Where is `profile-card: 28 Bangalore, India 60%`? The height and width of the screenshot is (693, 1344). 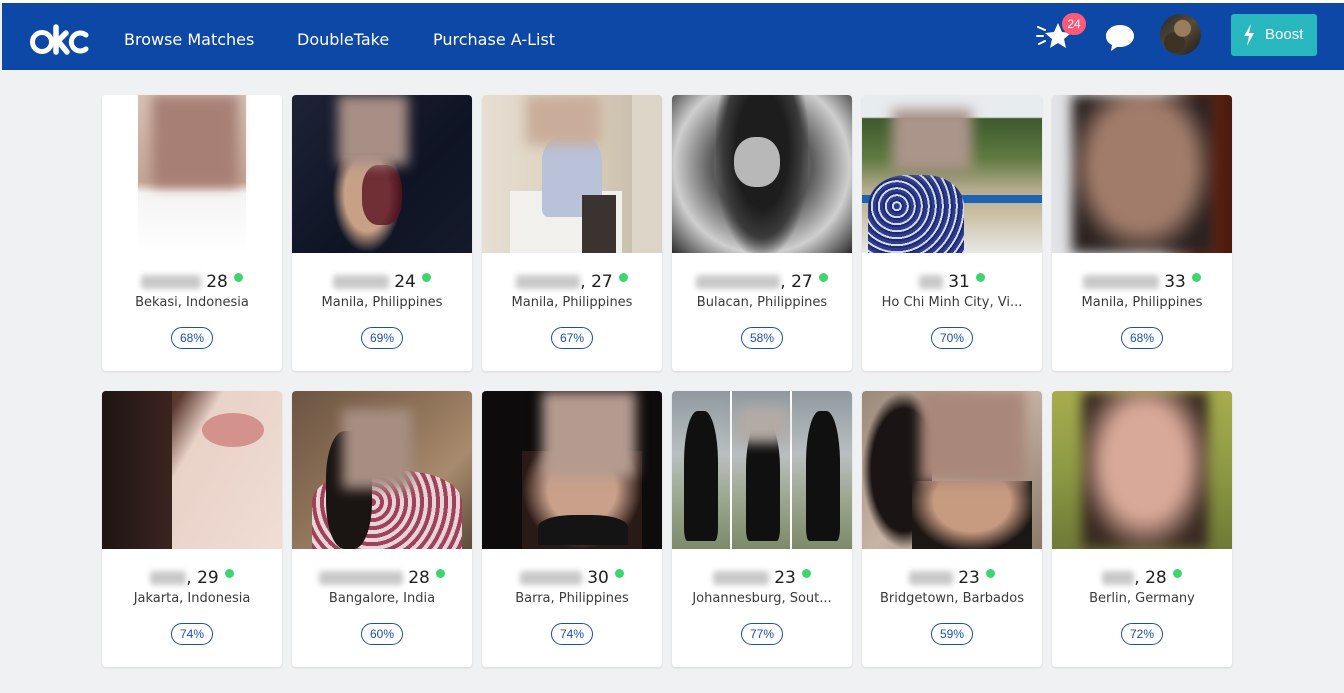 profile-card: 28 Bangalore, India 60% is located at coordinates (382, 529).